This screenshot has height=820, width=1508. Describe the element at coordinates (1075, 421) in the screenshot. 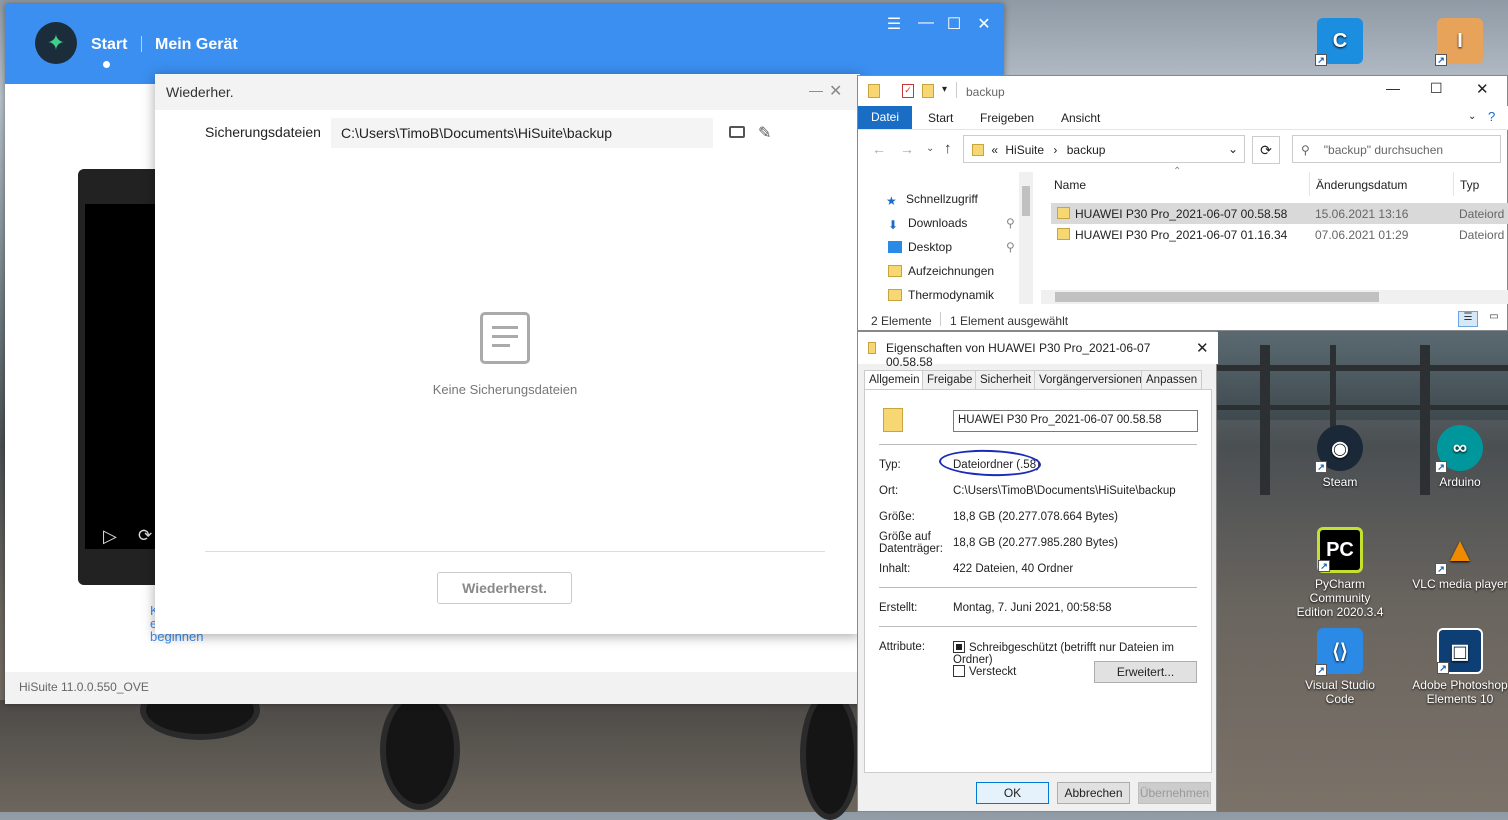

I see `folder-name-input: HUAWEI P30 Pro_2021-06-07 00.58.58` at that location.